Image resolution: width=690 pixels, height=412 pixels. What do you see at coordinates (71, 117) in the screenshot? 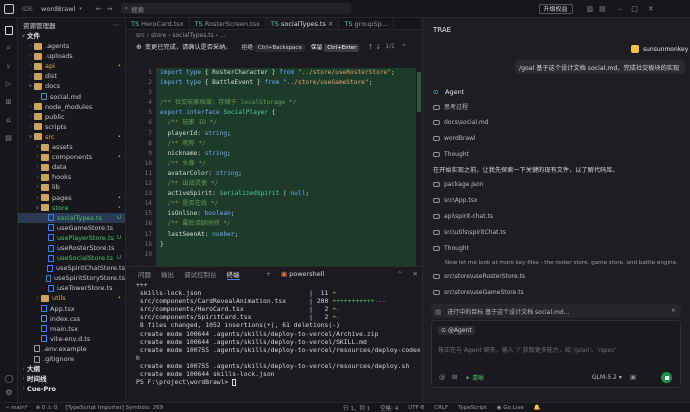
I see `tree-item: › public` at bounding box center [71, 117].